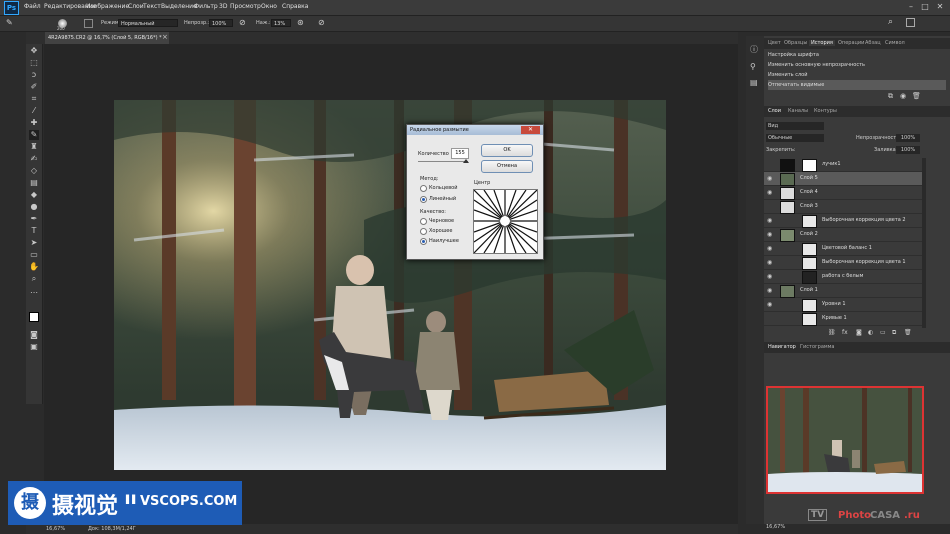 This screenshot has height=534, width=950. Describe the element at coordinates (851, 43) in the screenshot. I see `tab-actions: Операции` at that location.